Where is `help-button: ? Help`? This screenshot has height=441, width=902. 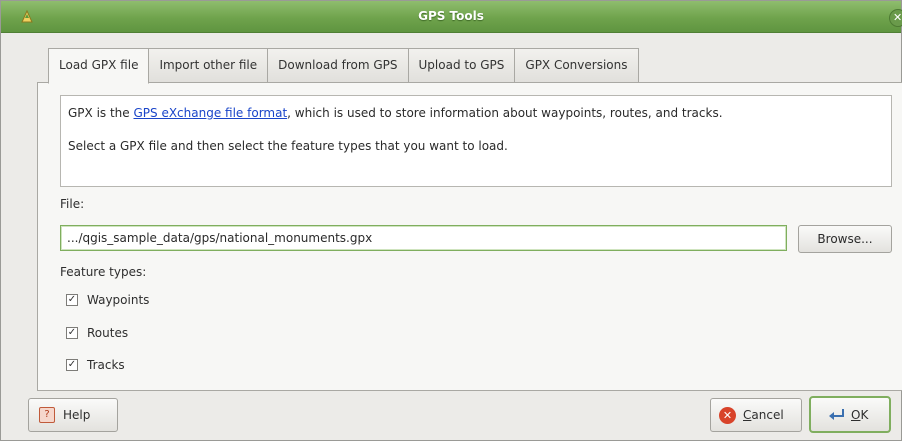
help-button: ? Help is located at coordinates (73, 415).